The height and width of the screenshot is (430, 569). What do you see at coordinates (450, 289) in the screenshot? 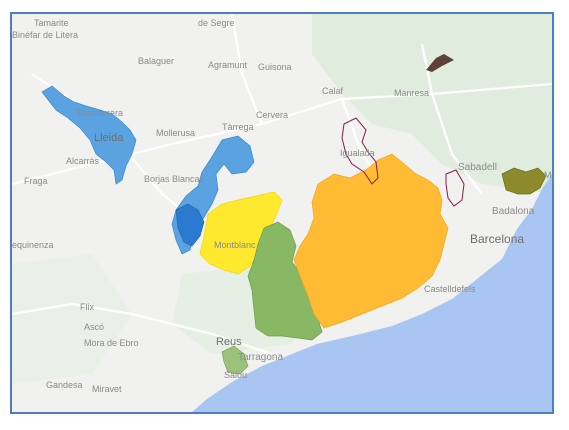
I see `label-castelldefels: Castelldefels` at bounding box center [450, 289].